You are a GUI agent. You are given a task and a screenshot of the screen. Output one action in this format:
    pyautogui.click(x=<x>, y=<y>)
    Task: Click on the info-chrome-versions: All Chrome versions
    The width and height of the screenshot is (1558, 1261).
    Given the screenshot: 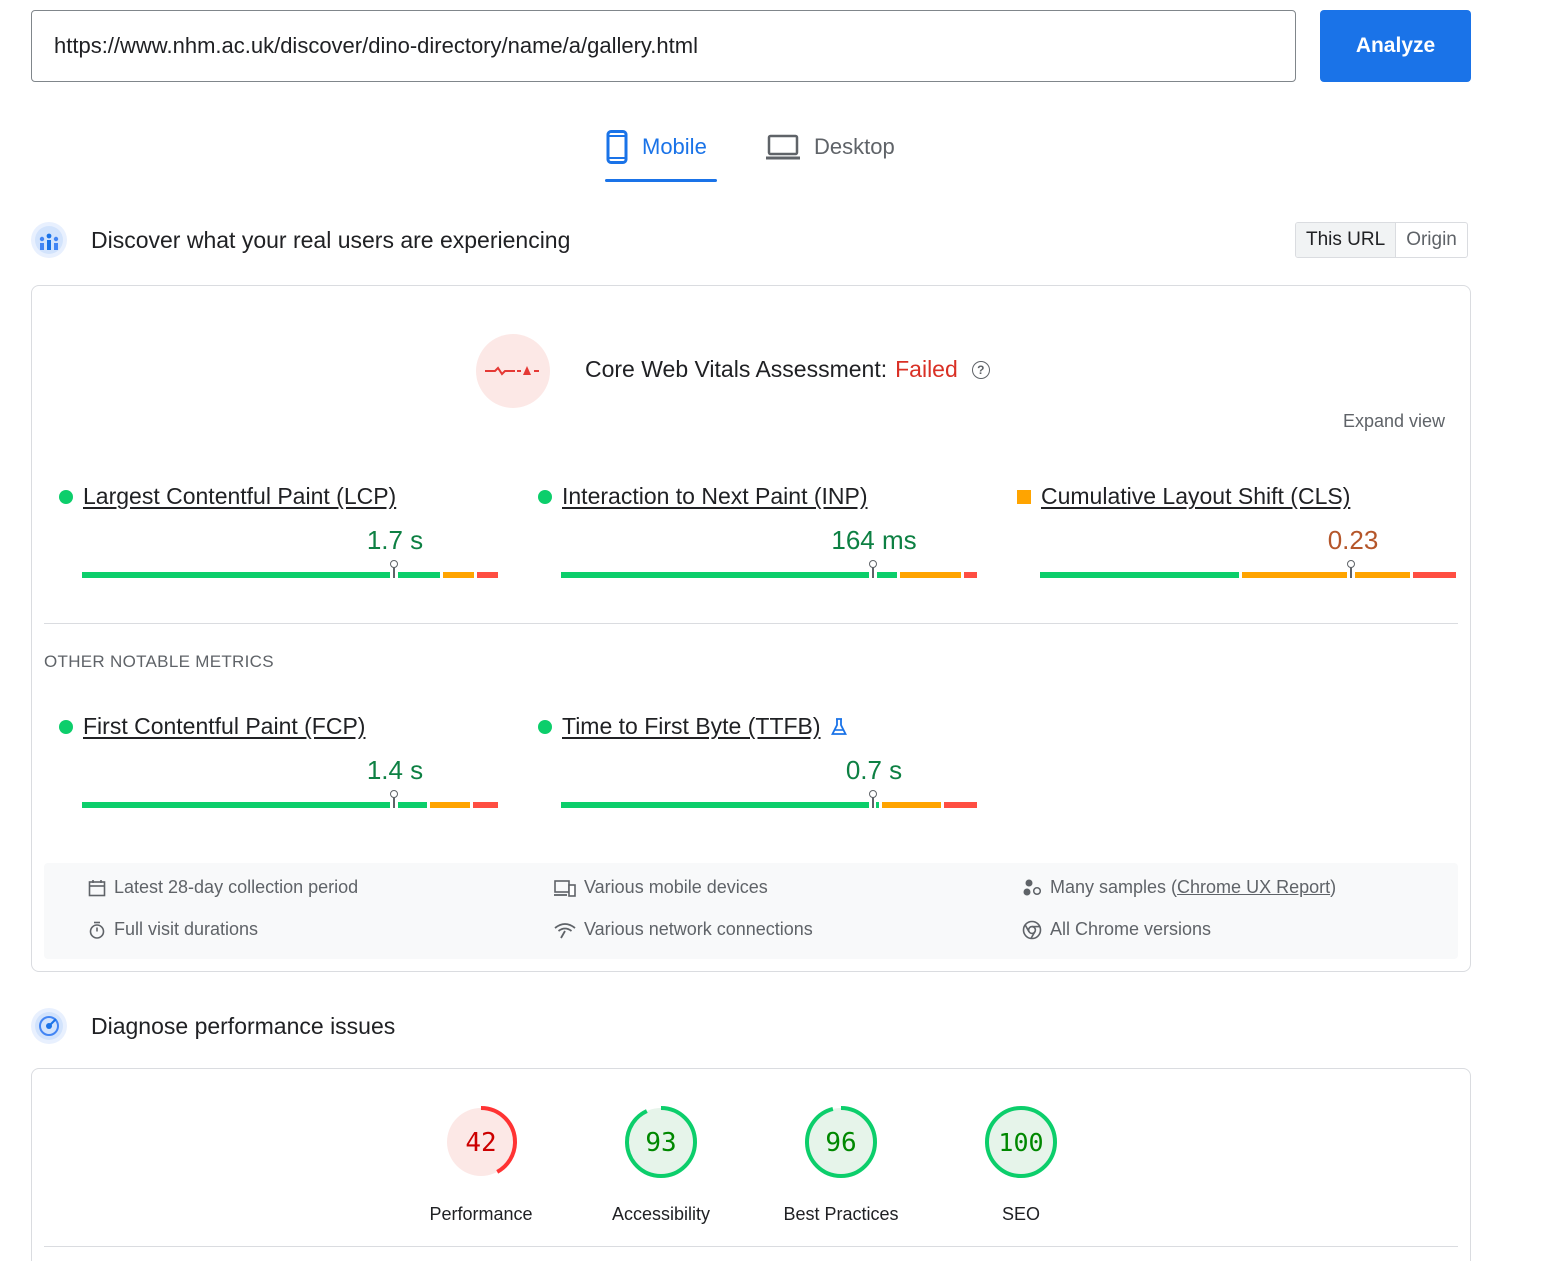 What is the action you would take?
    pyautogui.click(x=1116, y=929)
    